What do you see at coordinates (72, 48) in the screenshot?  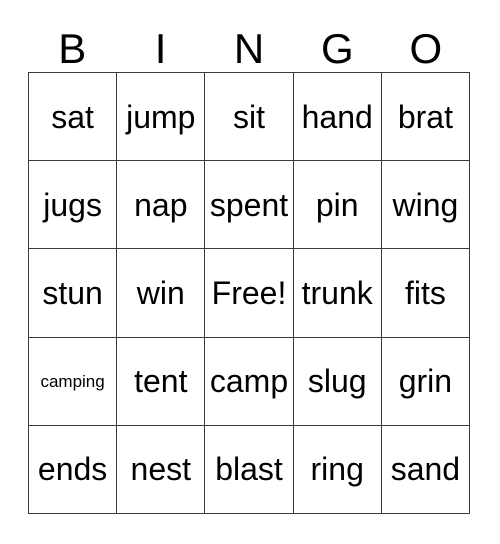 I see `bingo-header-letter-b: B` at bounding box center [72, 48].